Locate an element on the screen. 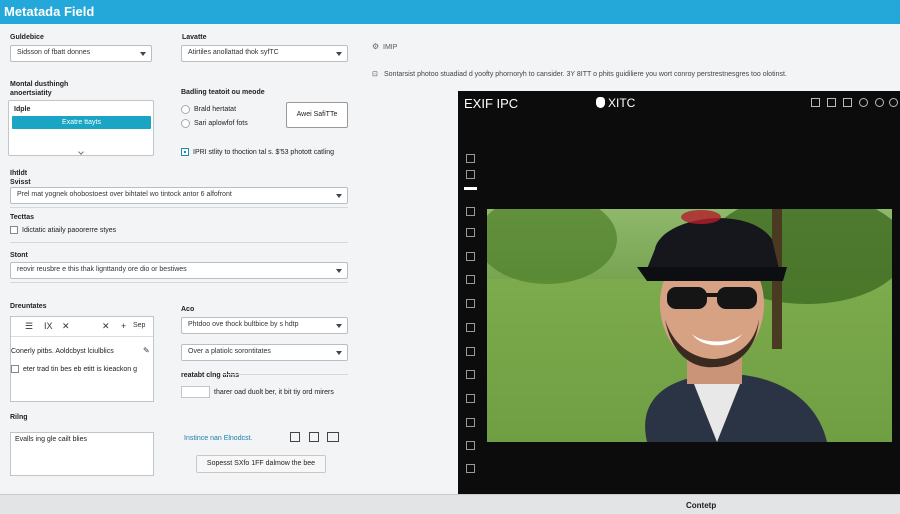  lavette-label: Lavatte is located at coordinates (194, 37).